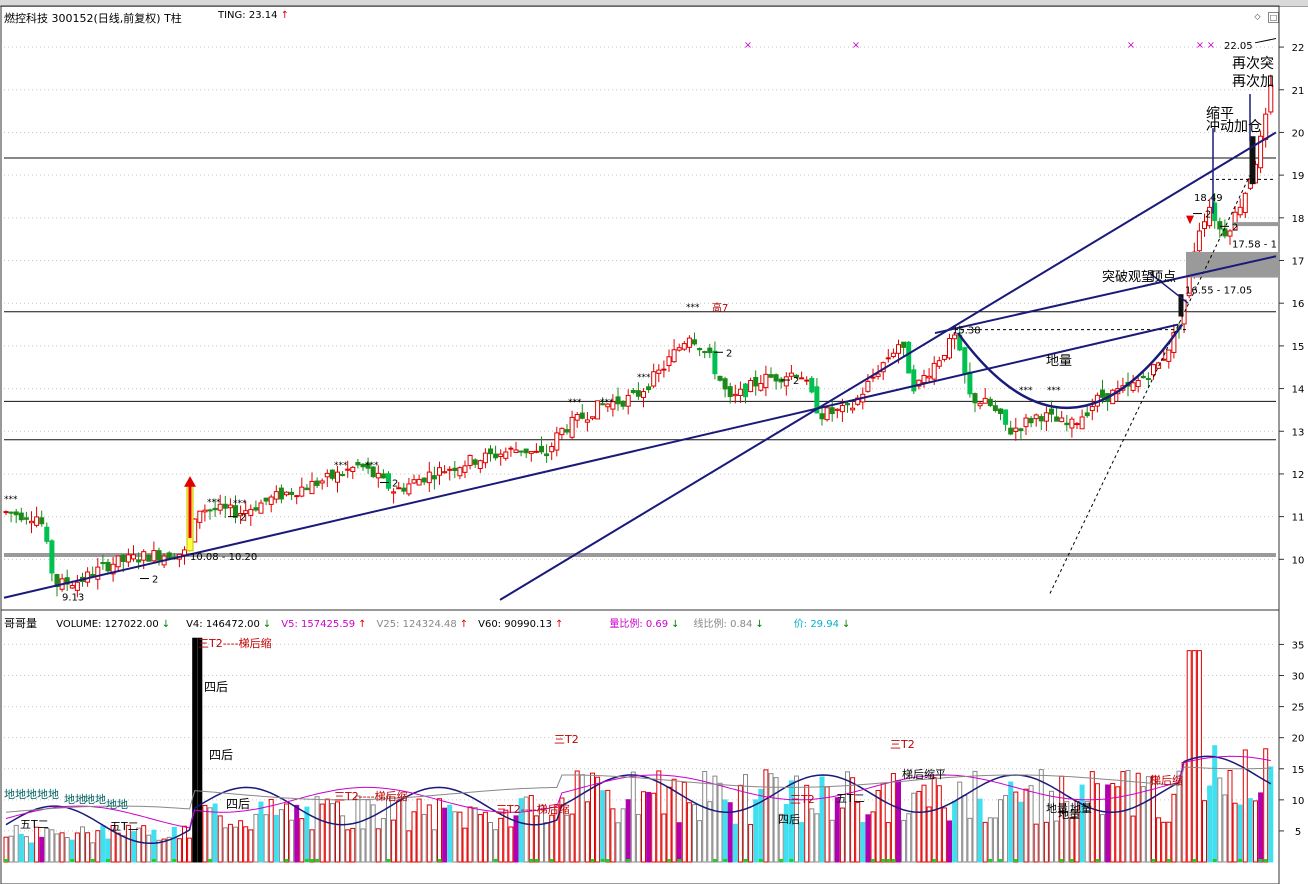 Image resolution: width=1308 pixels, height=884 pixels. I want to click on volume-header-item: 价: 29.94, so click(816, 624).